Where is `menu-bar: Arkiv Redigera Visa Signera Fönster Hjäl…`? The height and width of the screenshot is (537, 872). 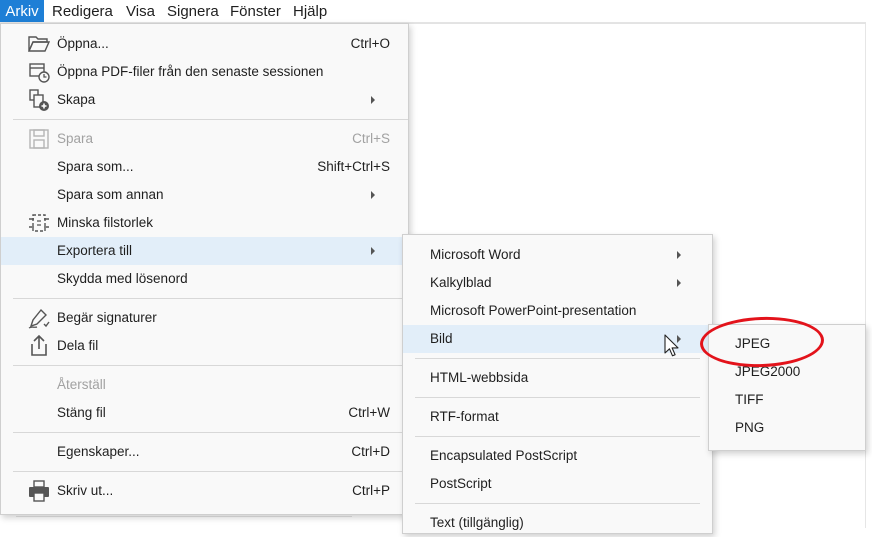
menu-bar: Arkiv Redigera Visa Signera Fönster Hjäl… is located at coordinates (433, 11).